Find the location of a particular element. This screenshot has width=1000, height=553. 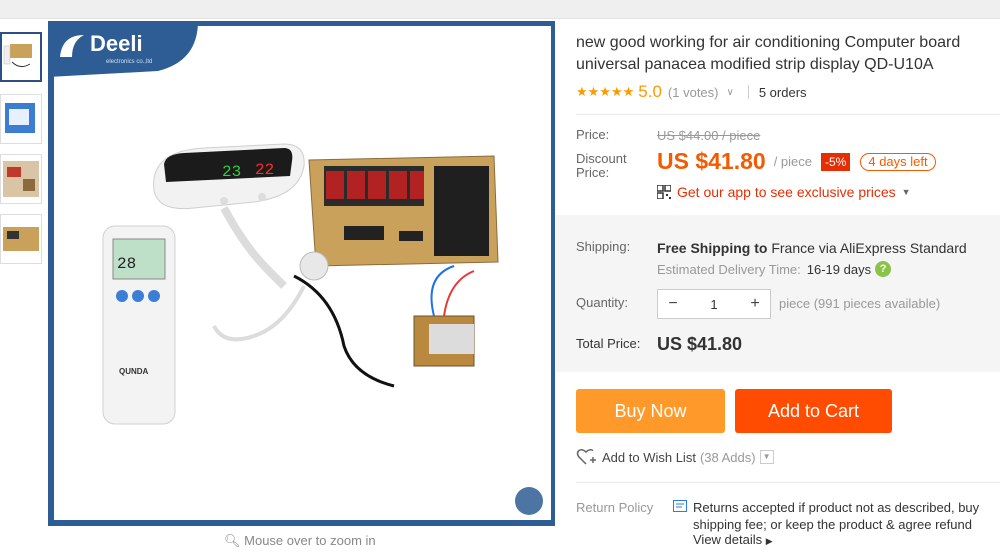

transformer-graphic is located at coordinates (444, 316).